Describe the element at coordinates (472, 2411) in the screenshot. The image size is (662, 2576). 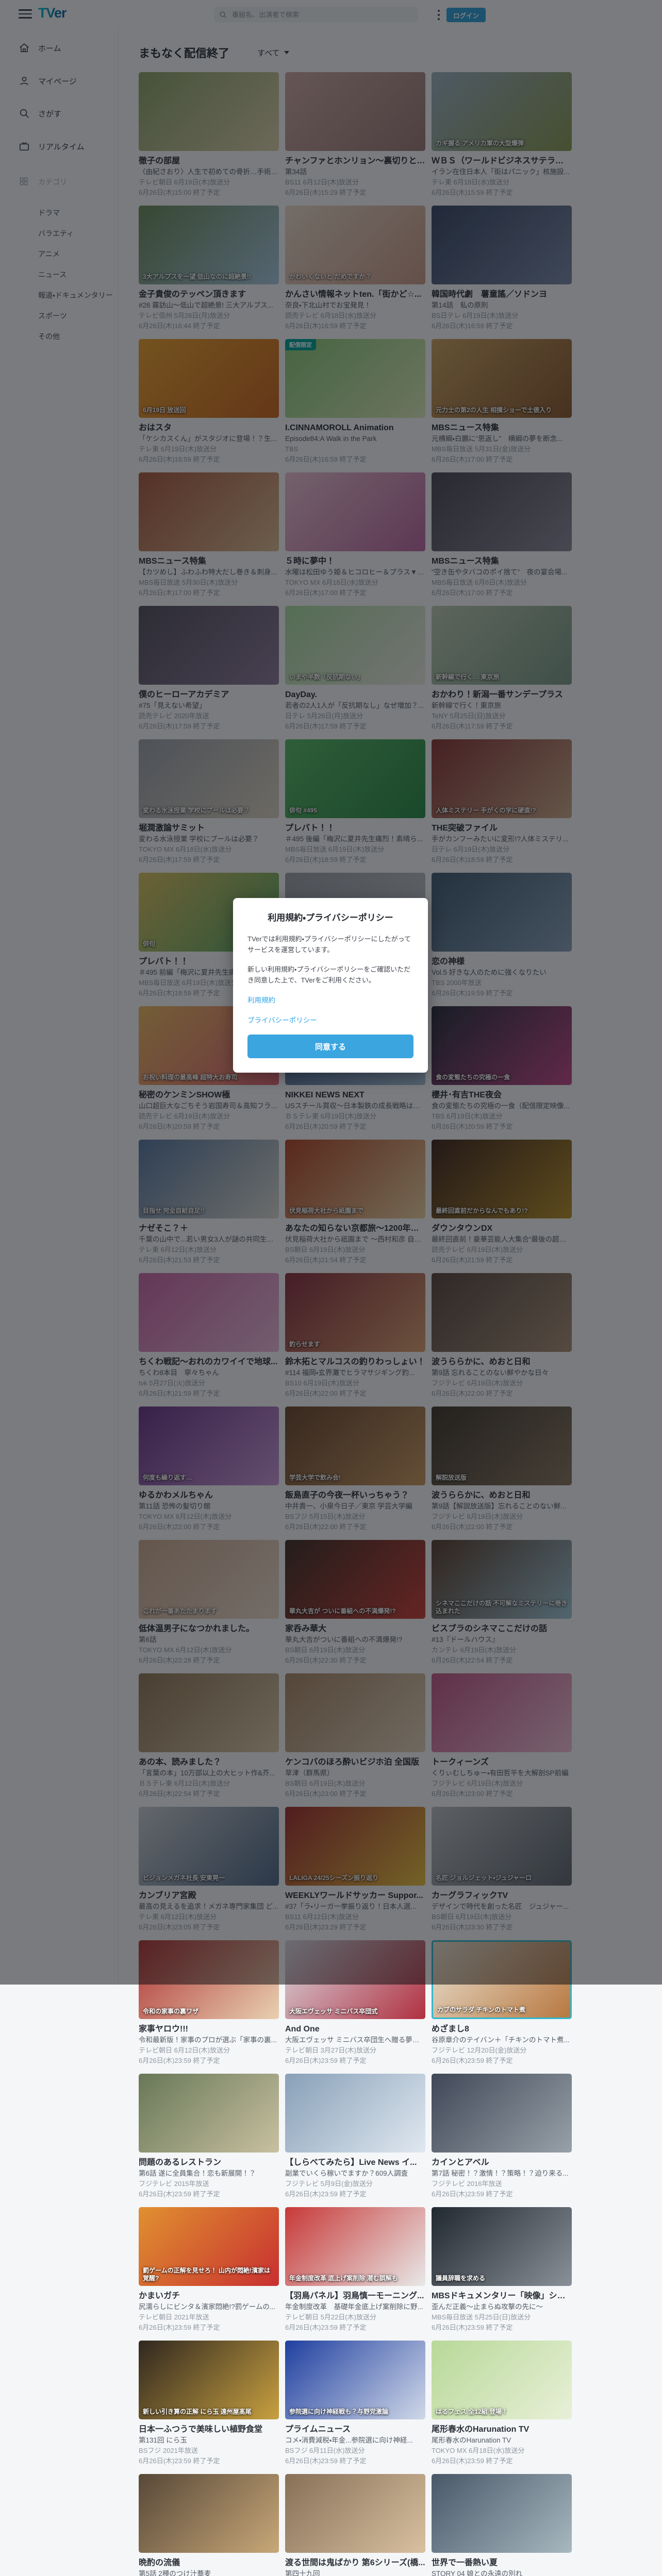
I see `thumbnail-caption: はるフェス 全12組 登場！` at that location.